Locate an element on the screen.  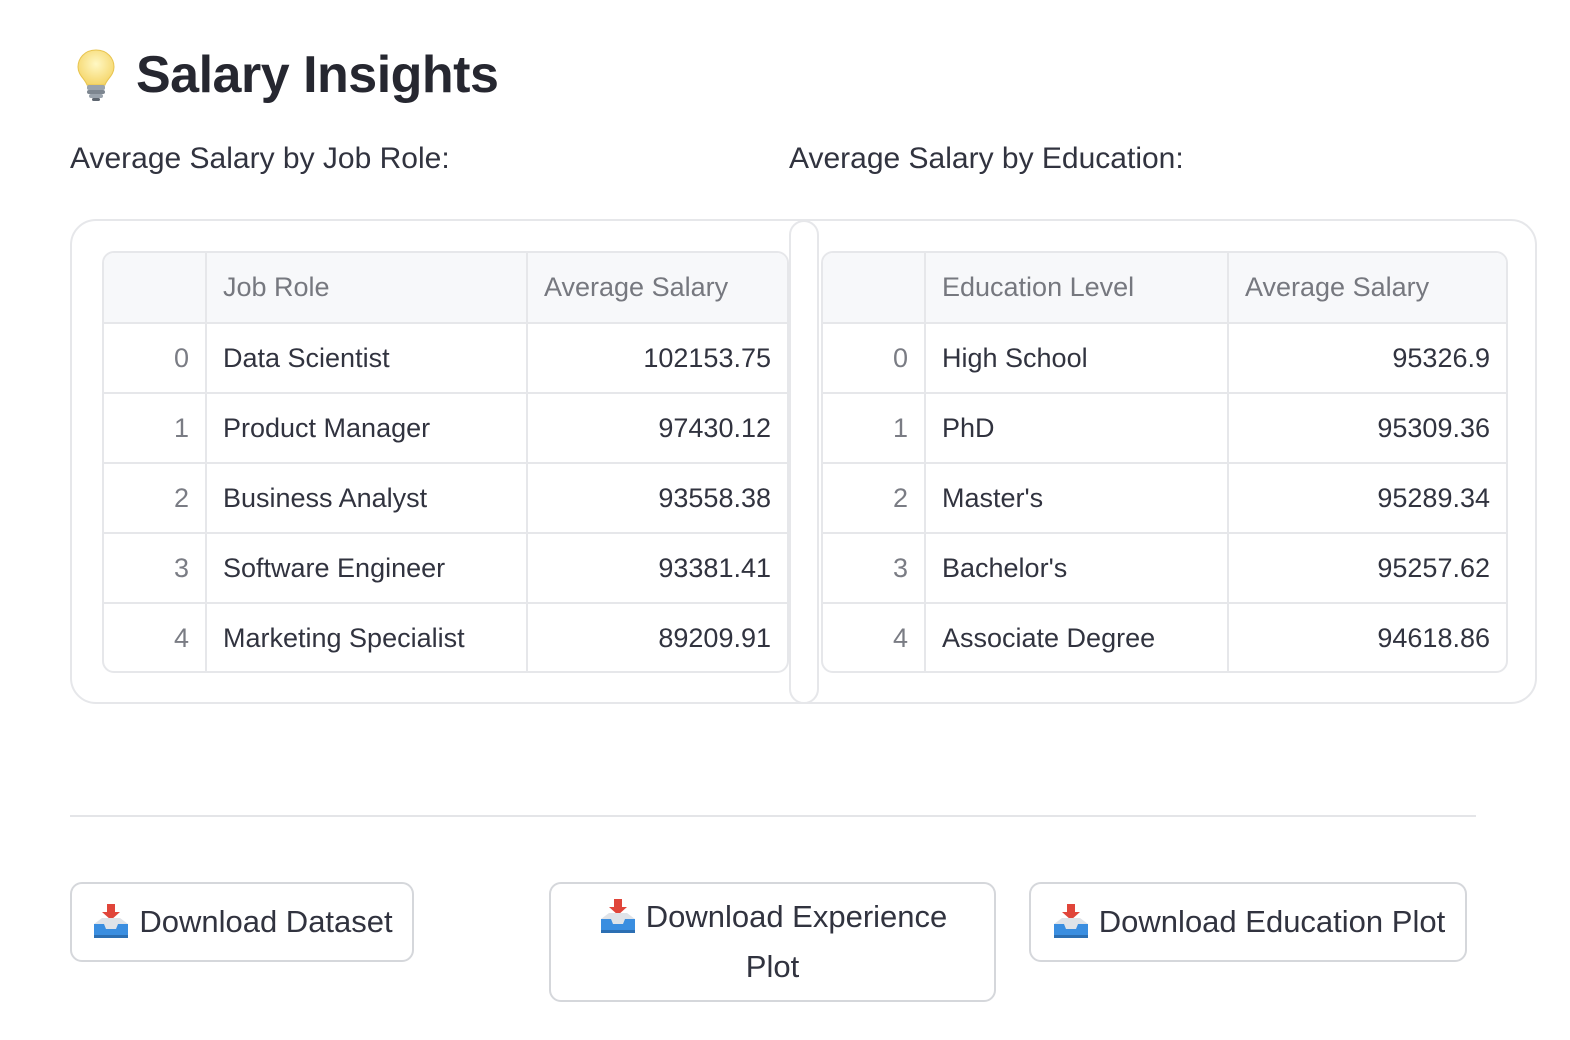
job-role-cell: Product Manager is located at coordinates (367, 428).